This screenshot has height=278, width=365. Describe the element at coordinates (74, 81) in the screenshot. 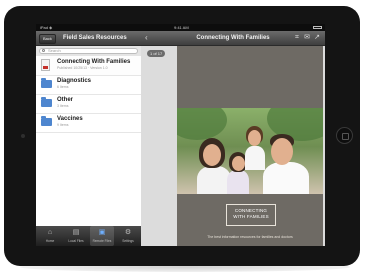

I see `list-item-title: Diagnostics` at that location.